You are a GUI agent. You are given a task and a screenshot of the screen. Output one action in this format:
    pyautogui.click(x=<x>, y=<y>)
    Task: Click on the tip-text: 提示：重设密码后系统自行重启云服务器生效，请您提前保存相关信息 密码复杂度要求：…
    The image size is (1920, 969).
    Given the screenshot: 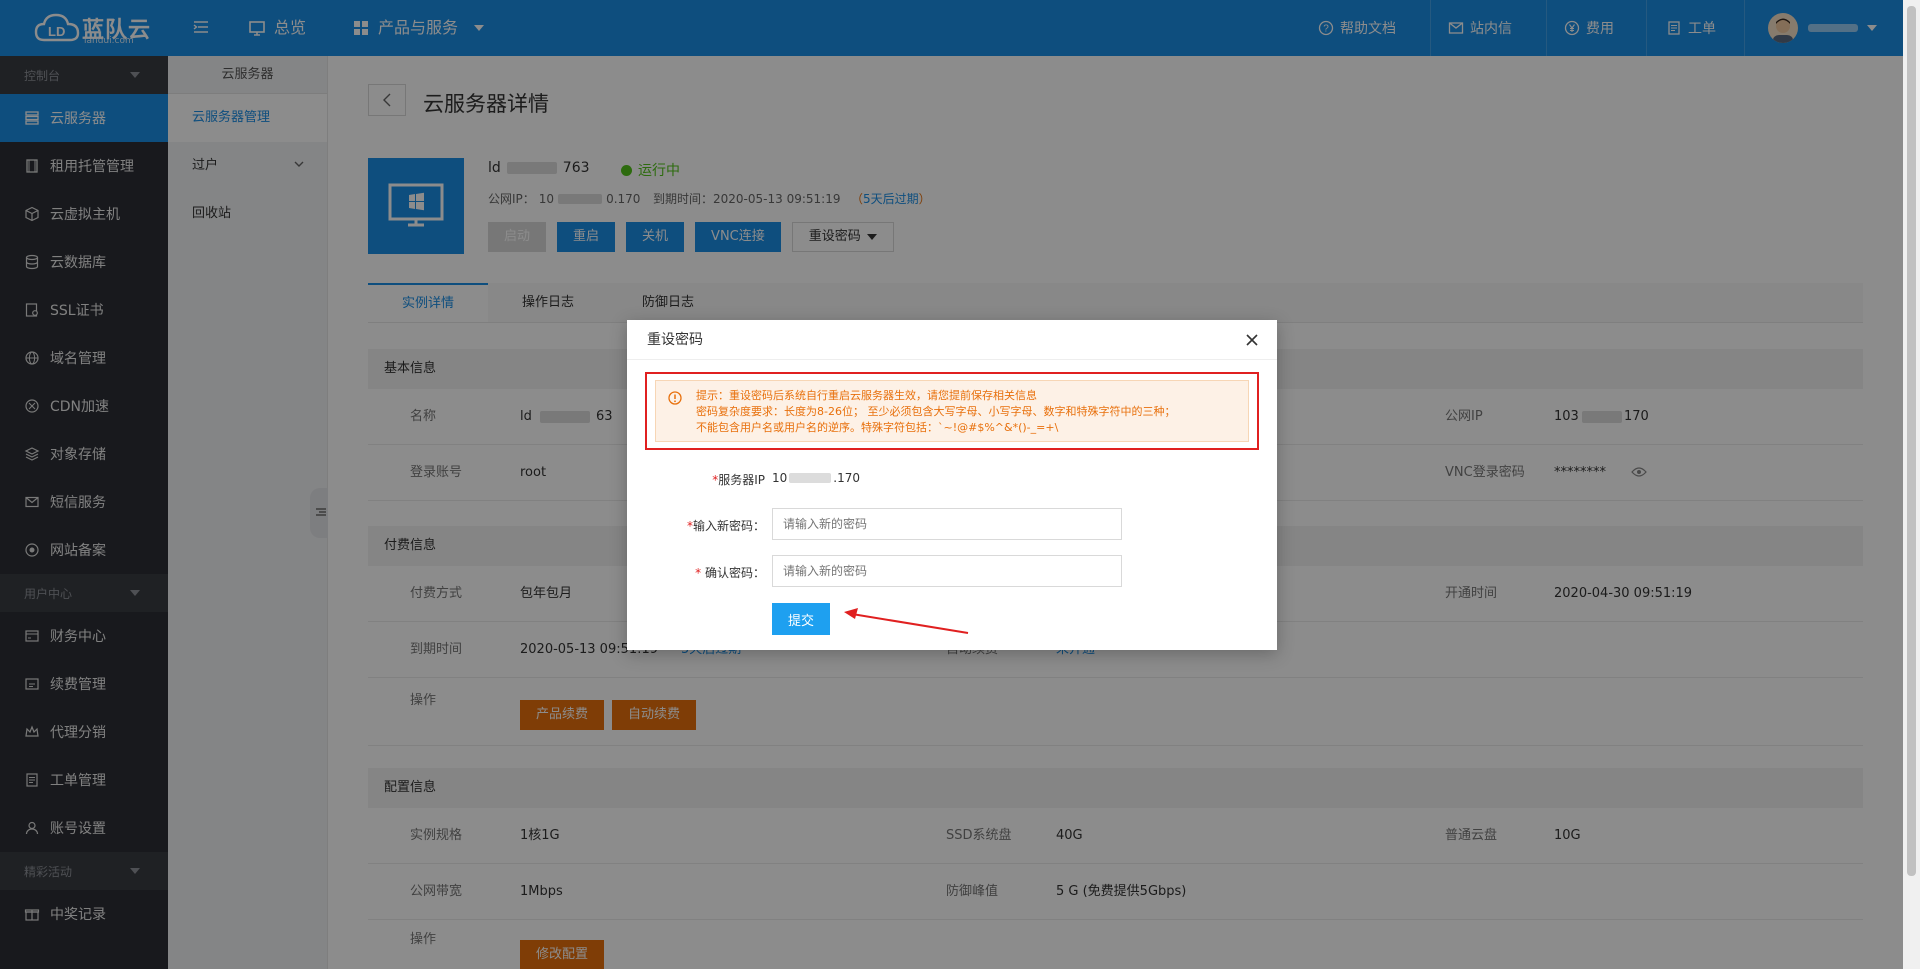 What is the action you would take?
    pyautogui.click(x=935, y=412)
    